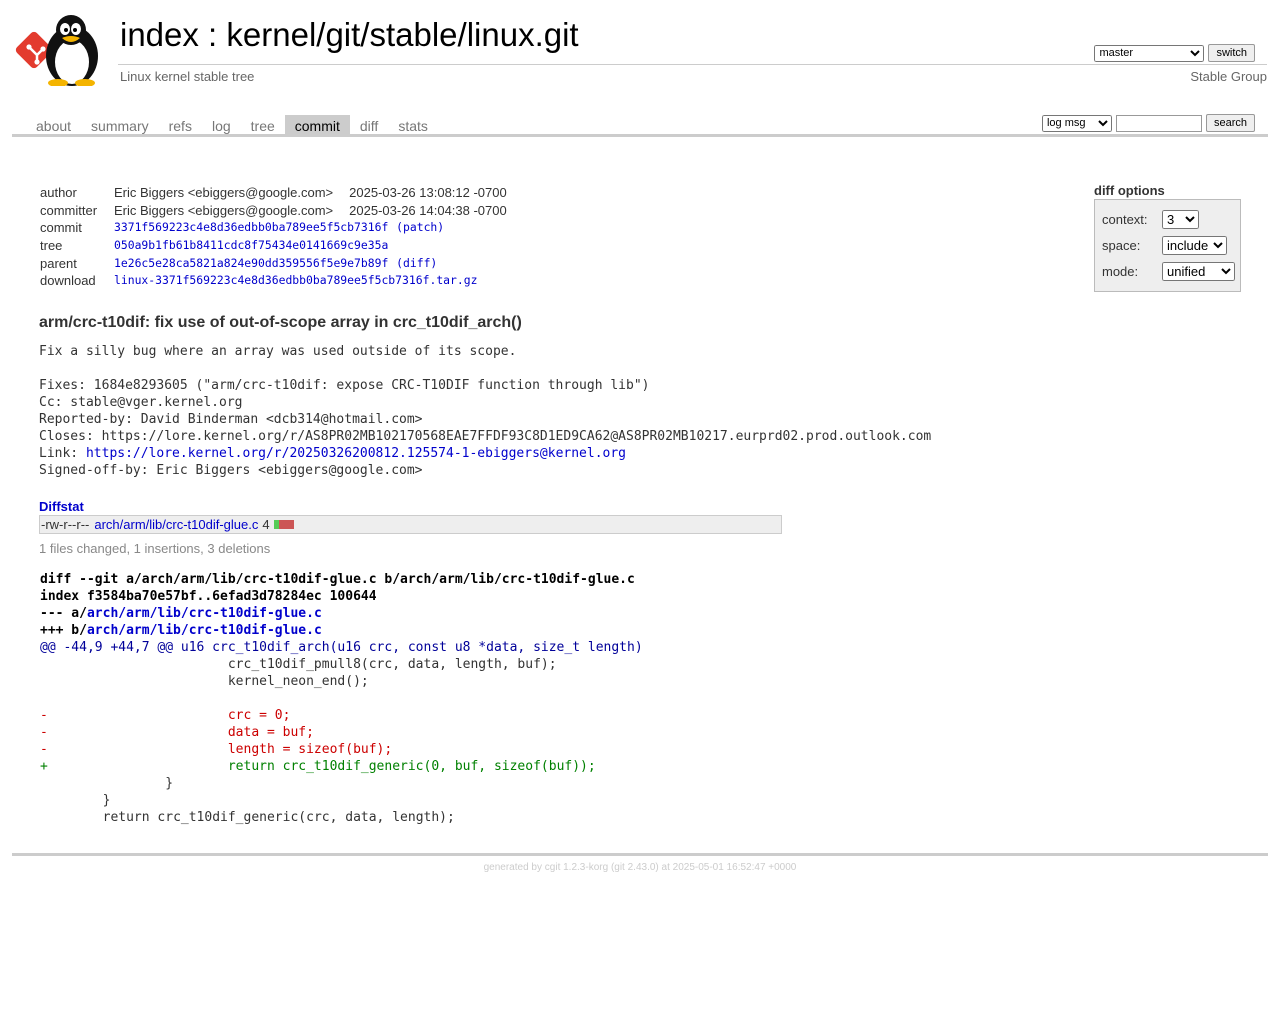 The width and height of the screenshot is (1280, 1024). I want to click on diffstat-deletions-bar, so click(286, 524).